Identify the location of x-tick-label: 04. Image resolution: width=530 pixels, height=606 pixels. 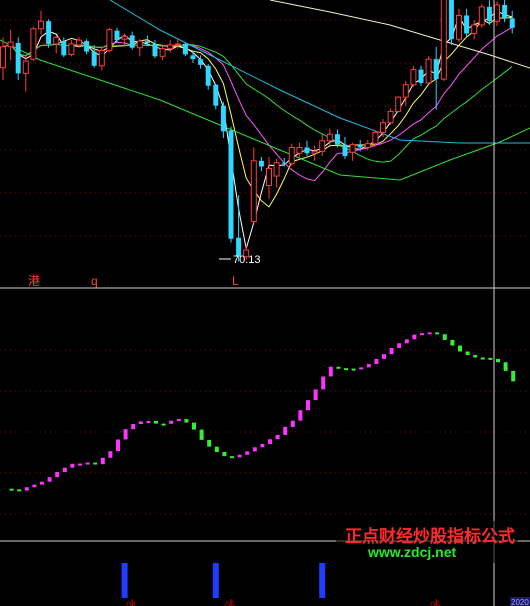
(131, 603).